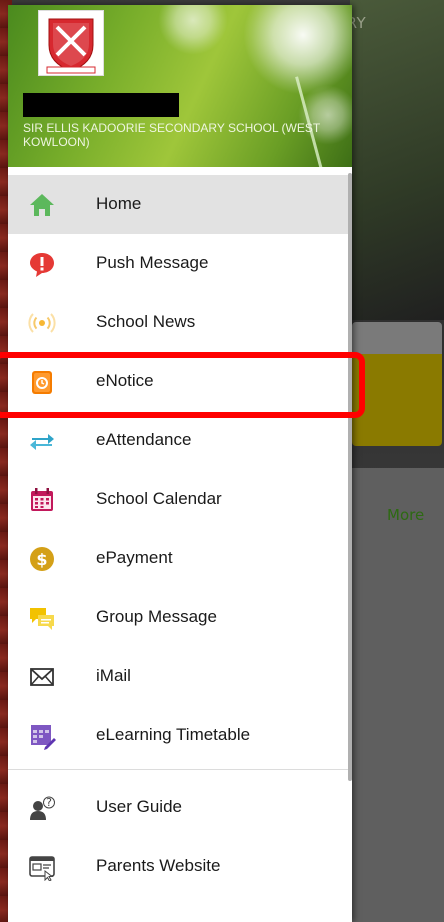 Image resolution: width=444 pixels, height=922 pixels. Describe the element at coordinates (139, 806) in the screenshot. I see `menu-label: User Guide` at that location.